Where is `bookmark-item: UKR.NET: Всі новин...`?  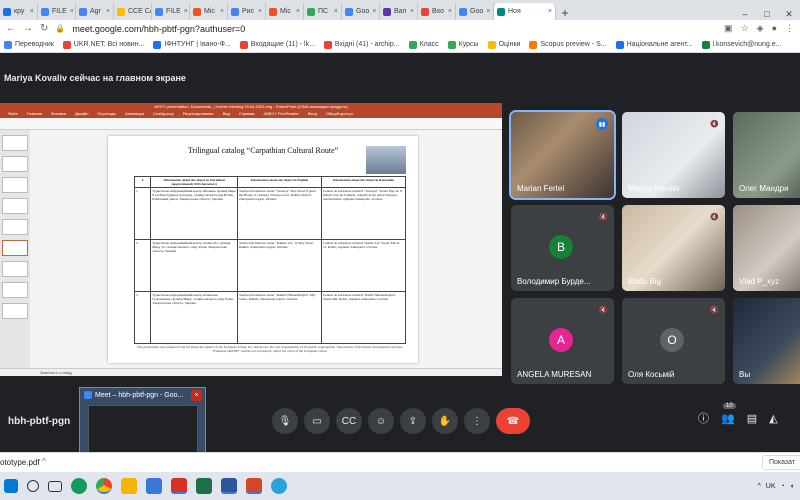 bookmark-item: UKR.NET: Всі новин... is located at coordinates (103, 44).